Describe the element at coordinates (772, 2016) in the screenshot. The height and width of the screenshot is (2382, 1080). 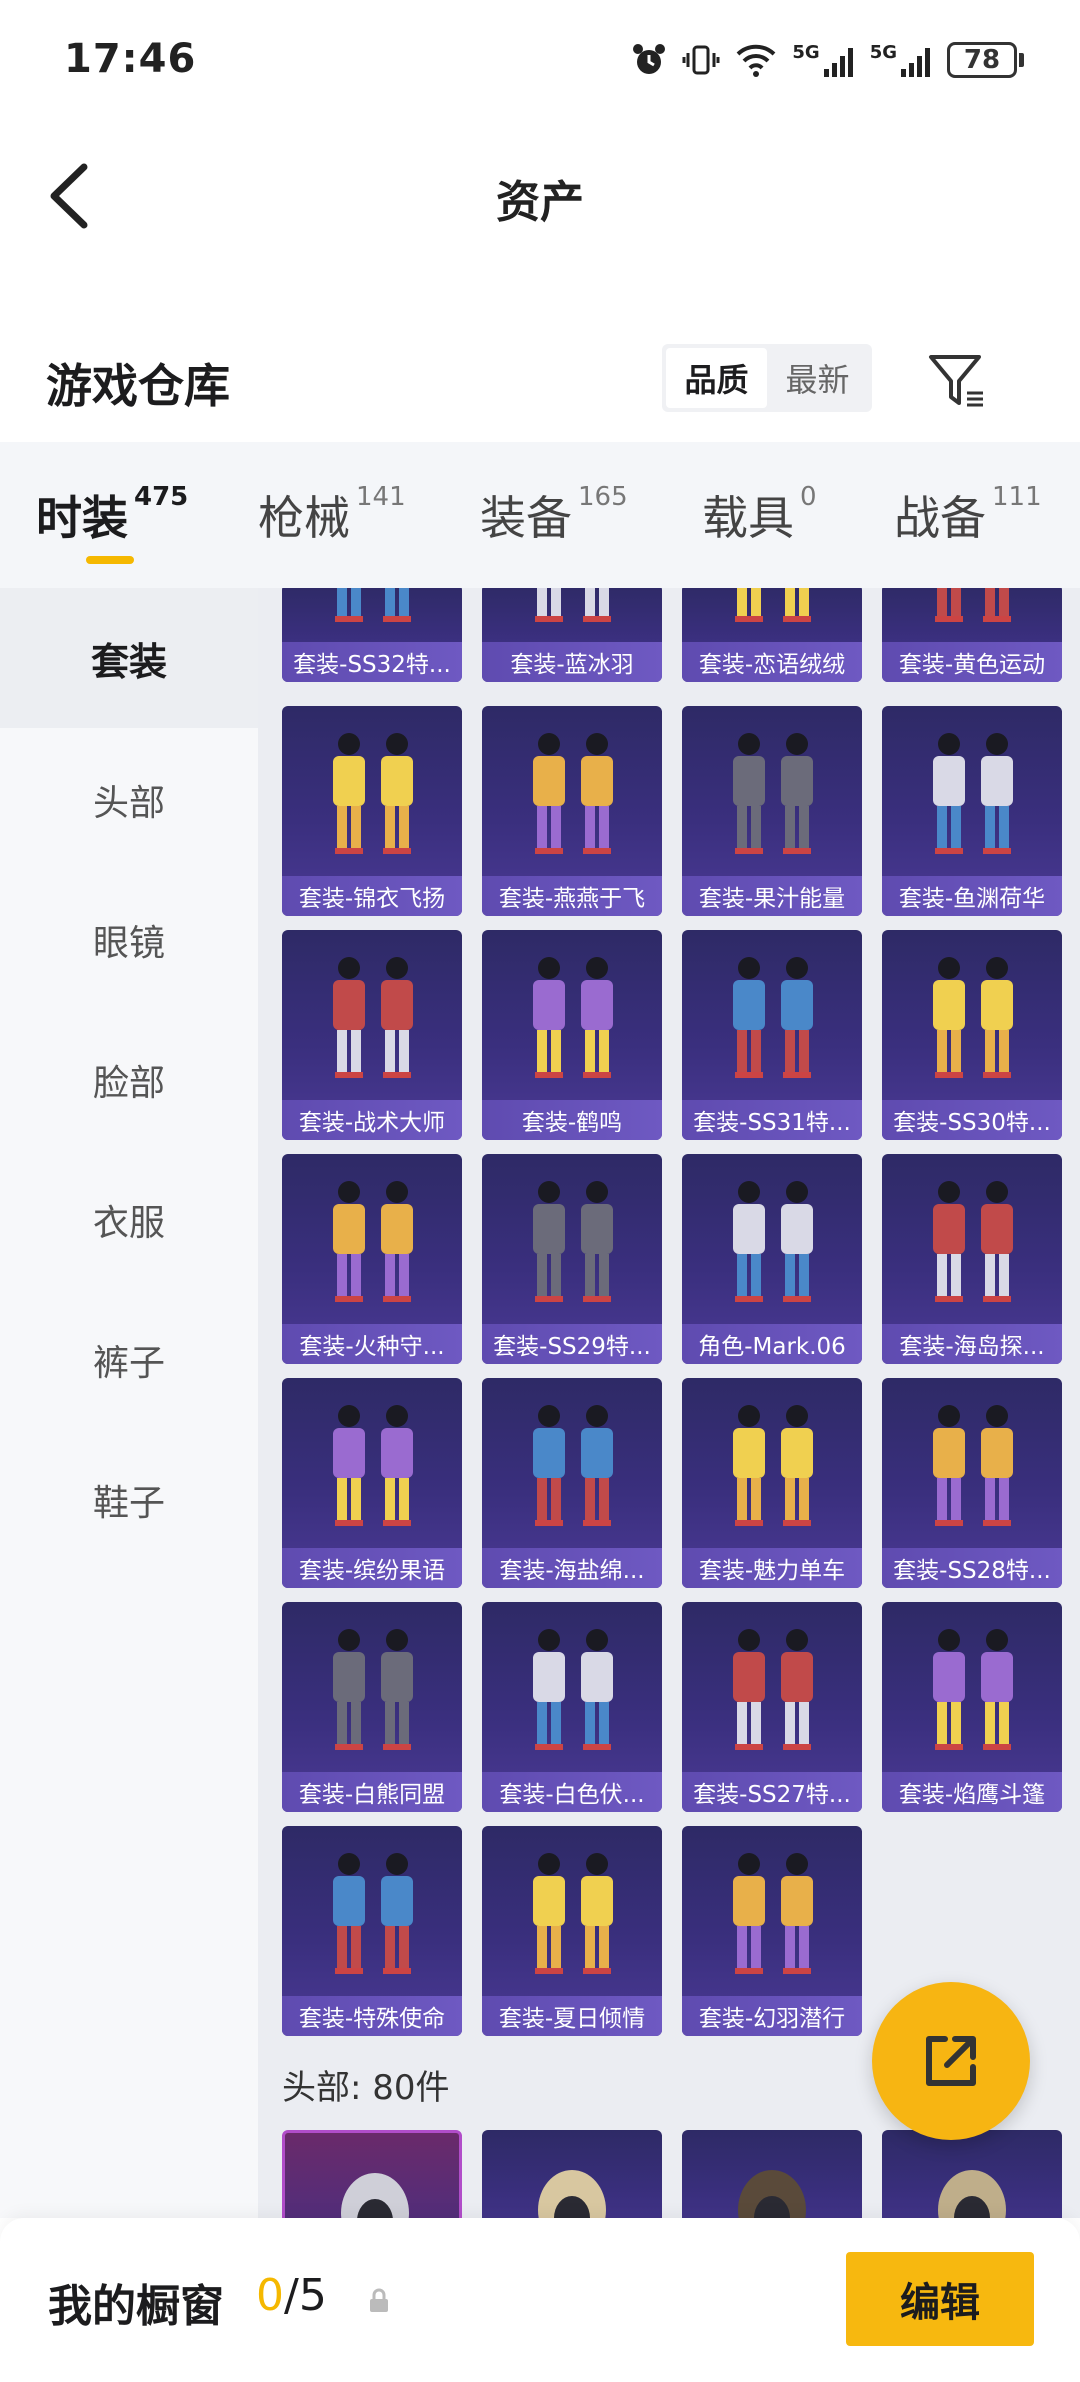
I see `outfit-name: 套装-幻羽潜行` at that location.